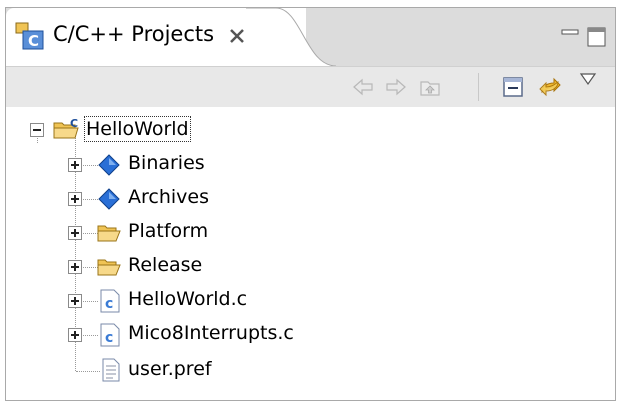 The image size is (621, 406). What do you see at coordinates (291, 37) in the screenshot?
I see `tab-edge` at bounding box center [291, 37].